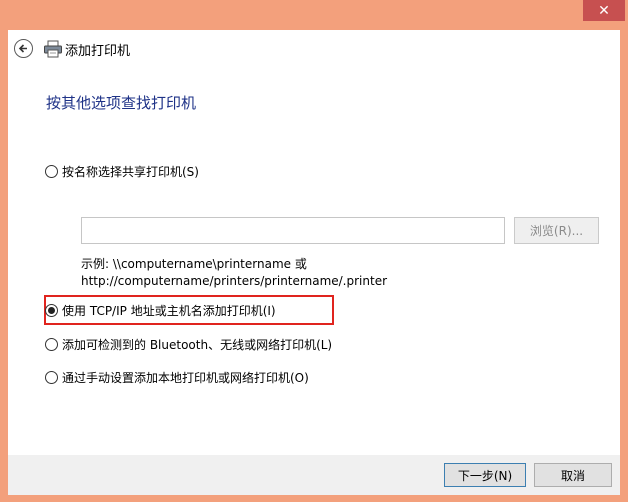 This screenshot has height=502, width=628. What do you see at coordinates (197, 344) in the screenshot?
I see `option-label: 添加可检测到的 Bluetooth、无线或网络打印机(L)` at bounding box center [197, 344].